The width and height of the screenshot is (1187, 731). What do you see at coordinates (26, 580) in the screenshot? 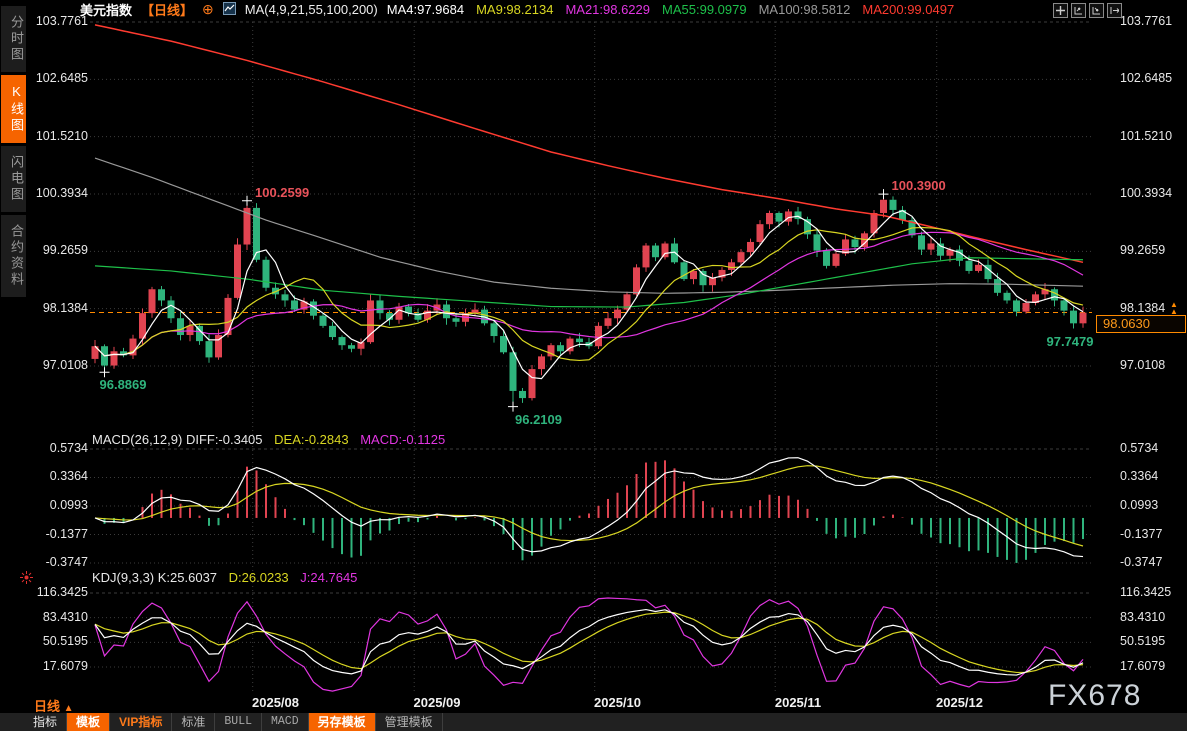
I see `indicator-marker-icon` at bounding box center [26, 580].